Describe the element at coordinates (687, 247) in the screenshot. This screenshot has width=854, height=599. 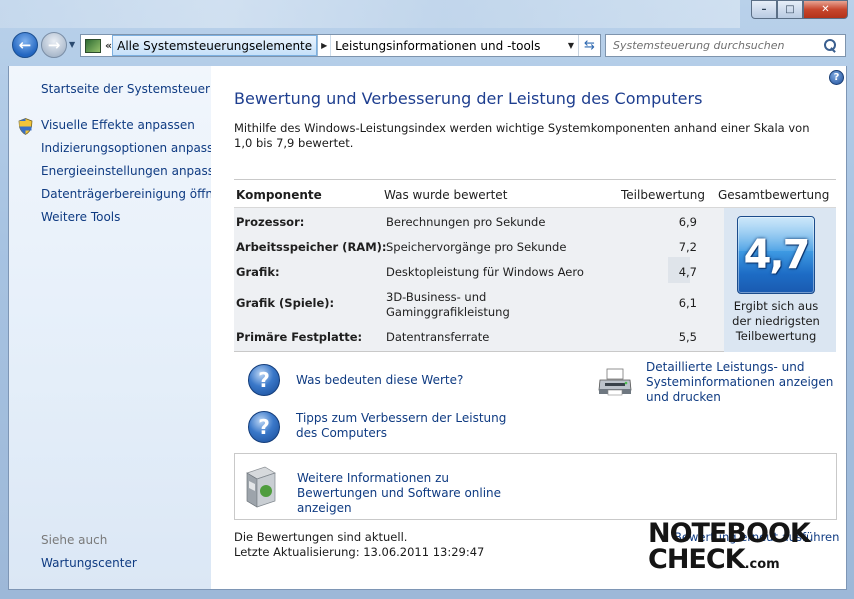
I see `subscore-value: 7,2` at that location.